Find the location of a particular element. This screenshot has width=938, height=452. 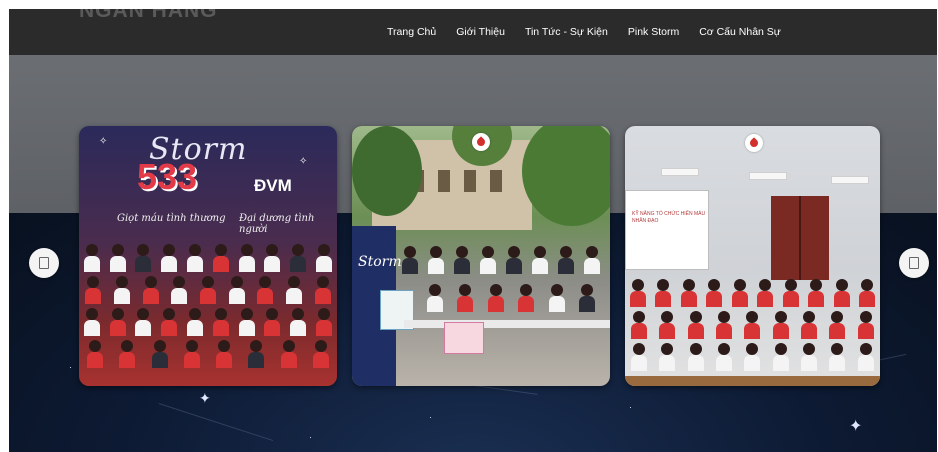

floor-strip is located at coordinates (752, 381).